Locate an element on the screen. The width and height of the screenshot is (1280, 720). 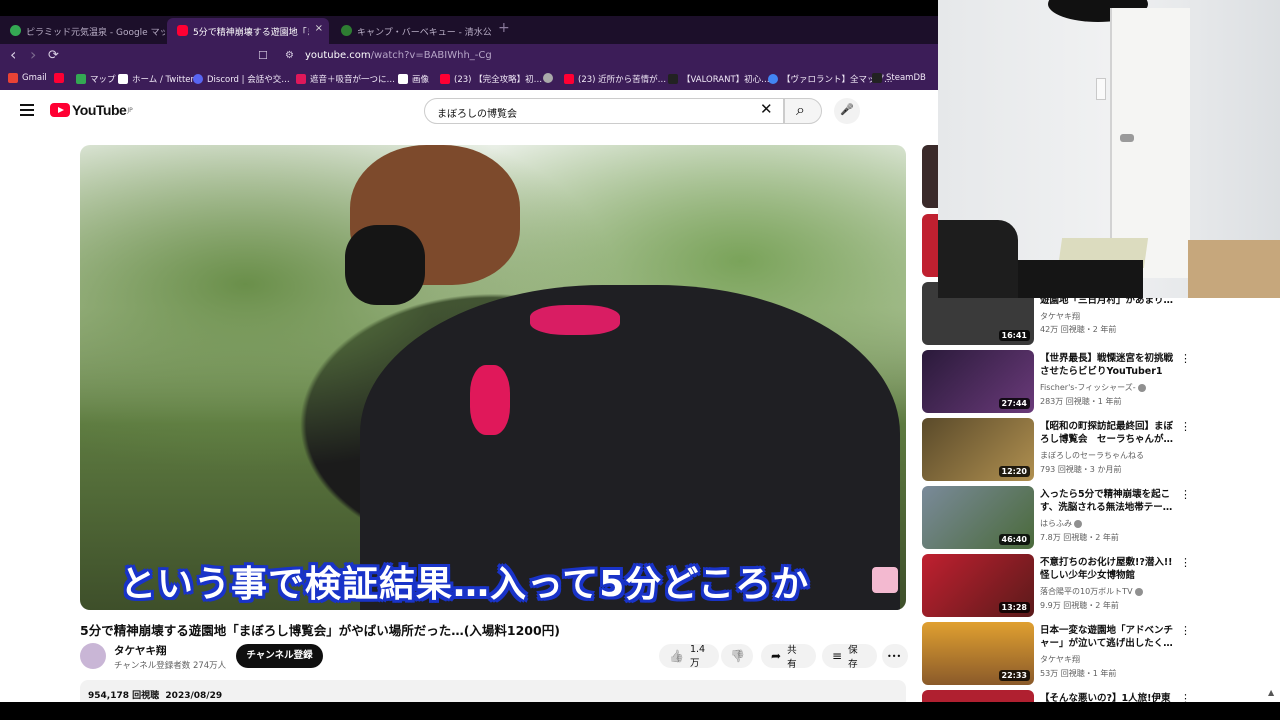
recommendation-channel: Fischer's-フィッシャーズ- is located at coordinates (1093, 387).